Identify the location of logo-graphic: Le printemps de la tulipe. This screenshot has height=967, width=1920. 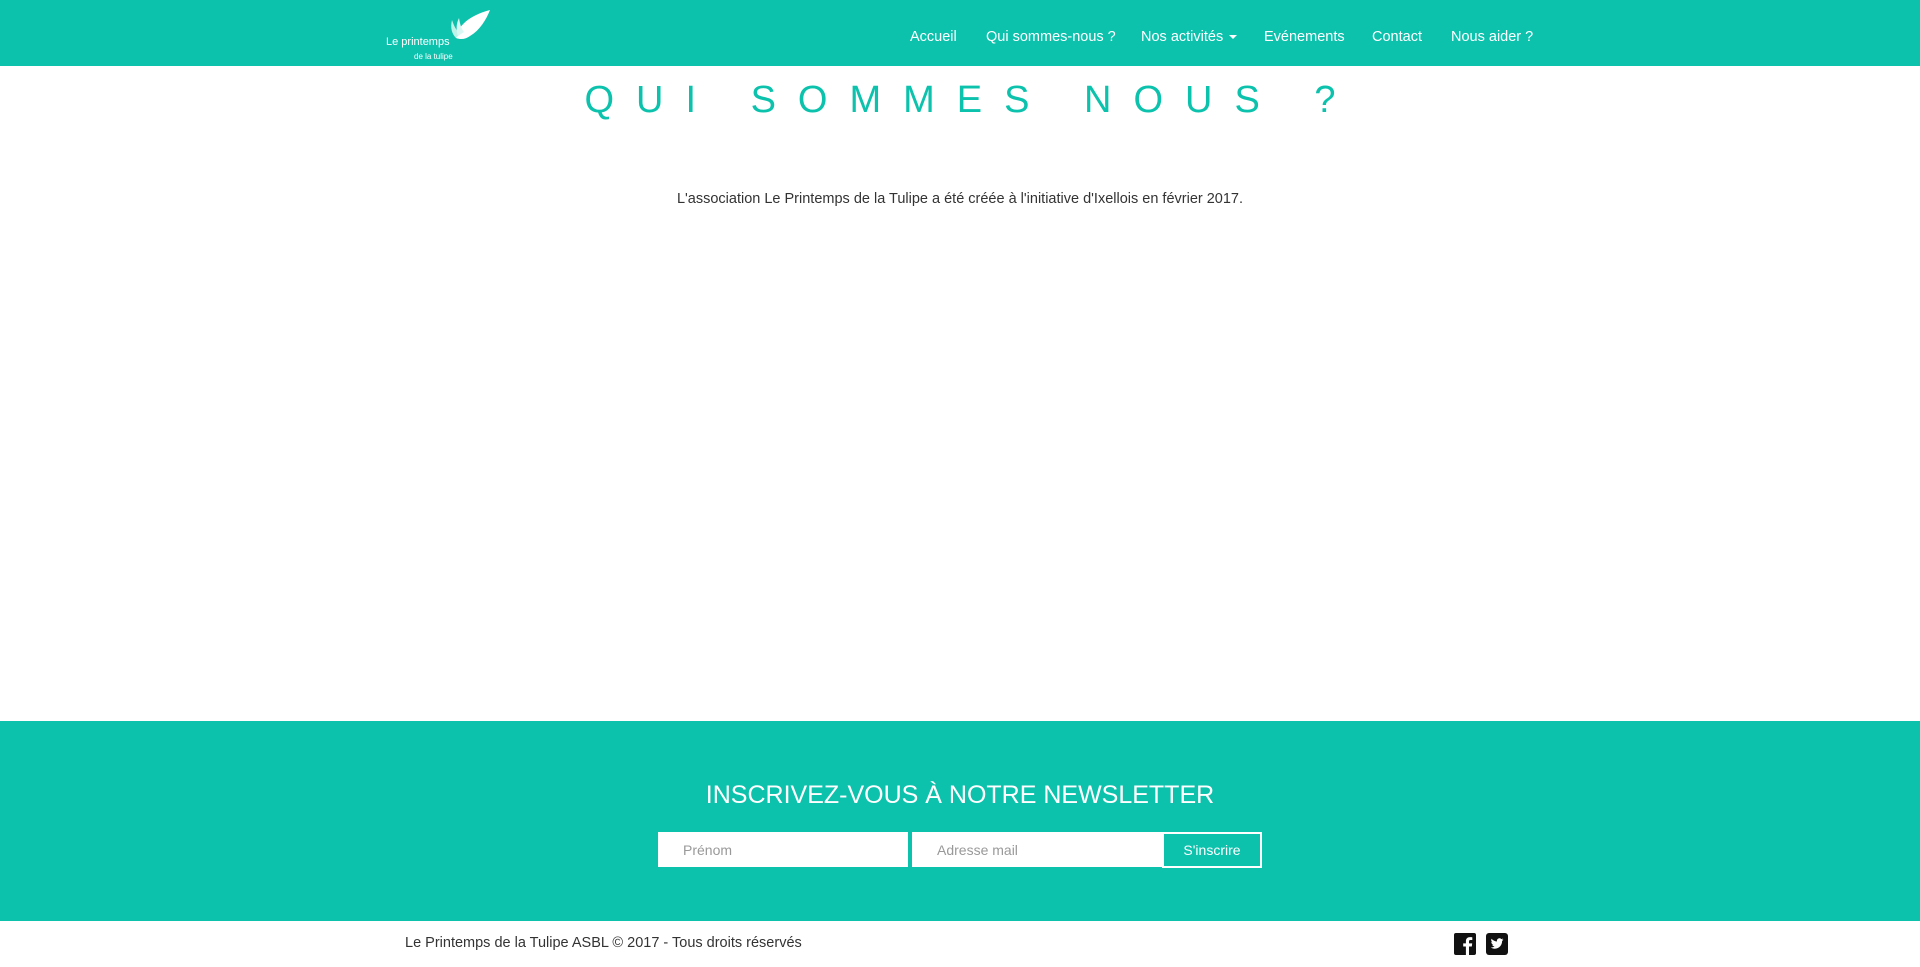
(438, 35).